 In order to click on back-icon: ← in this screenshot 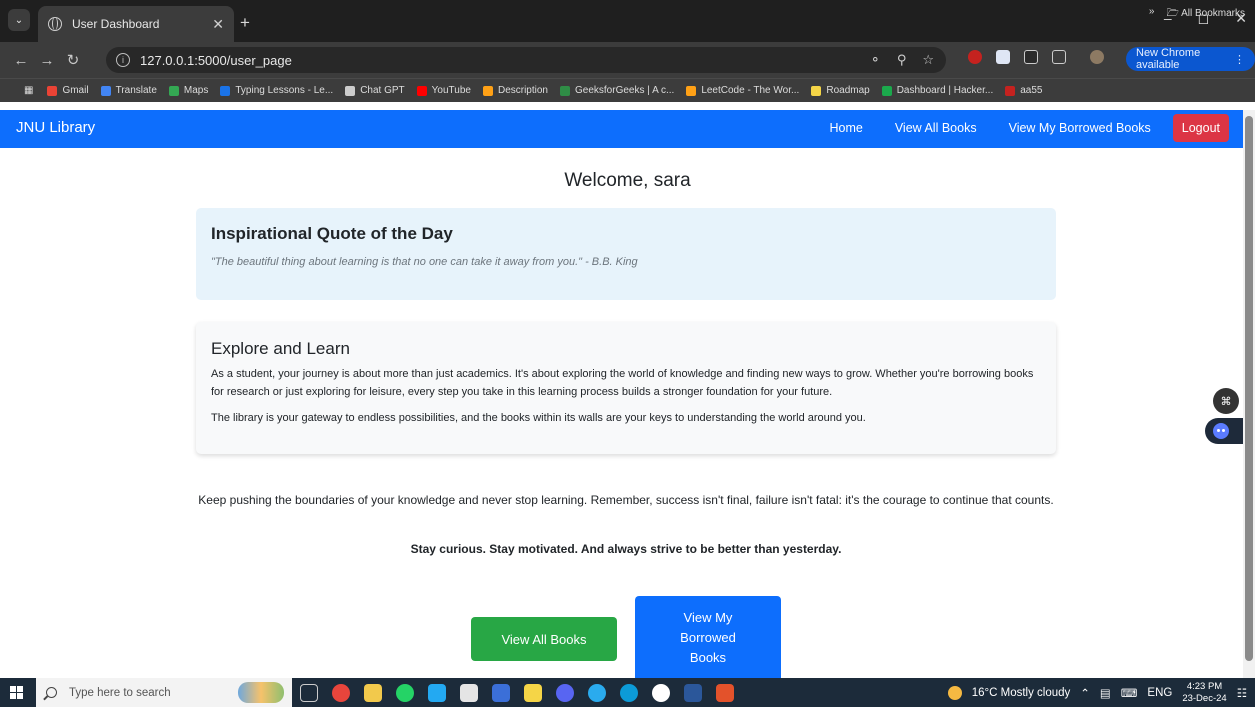, I will do `click(21, 60)`.